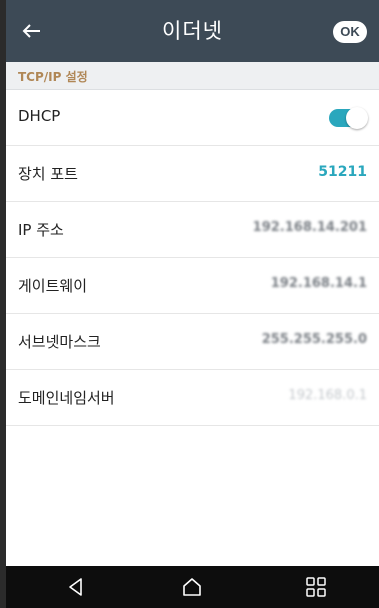 Image resolution: width=379 pixels, height=608 pixels. I want to click on app-header: 이더넷 OK, so click(192, 31).